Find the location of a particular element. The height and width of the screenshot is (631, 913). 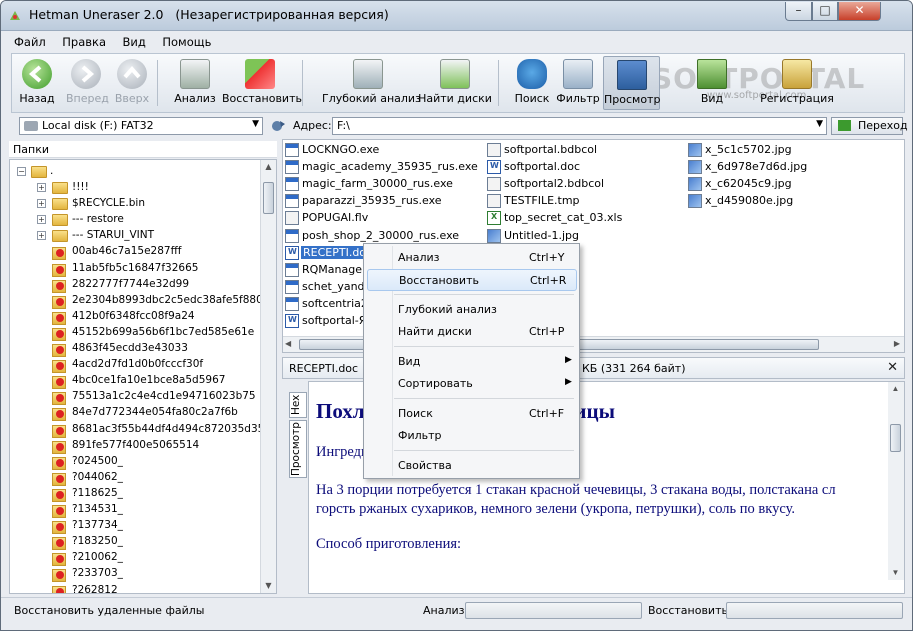

context-menu-item: Глубокий анализ is located at coordinates (472, 310).